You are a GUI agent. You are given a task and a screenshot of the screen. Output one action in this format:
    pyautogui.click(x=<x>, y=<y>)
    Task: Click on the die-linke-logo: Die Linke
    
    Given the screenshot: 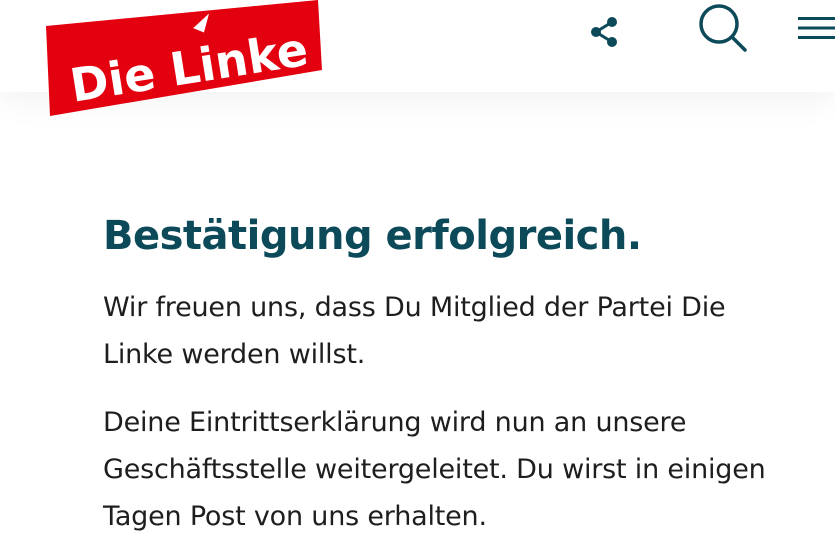 What is the action you would take?
    pyautogui.click(x=184, y=59)
    